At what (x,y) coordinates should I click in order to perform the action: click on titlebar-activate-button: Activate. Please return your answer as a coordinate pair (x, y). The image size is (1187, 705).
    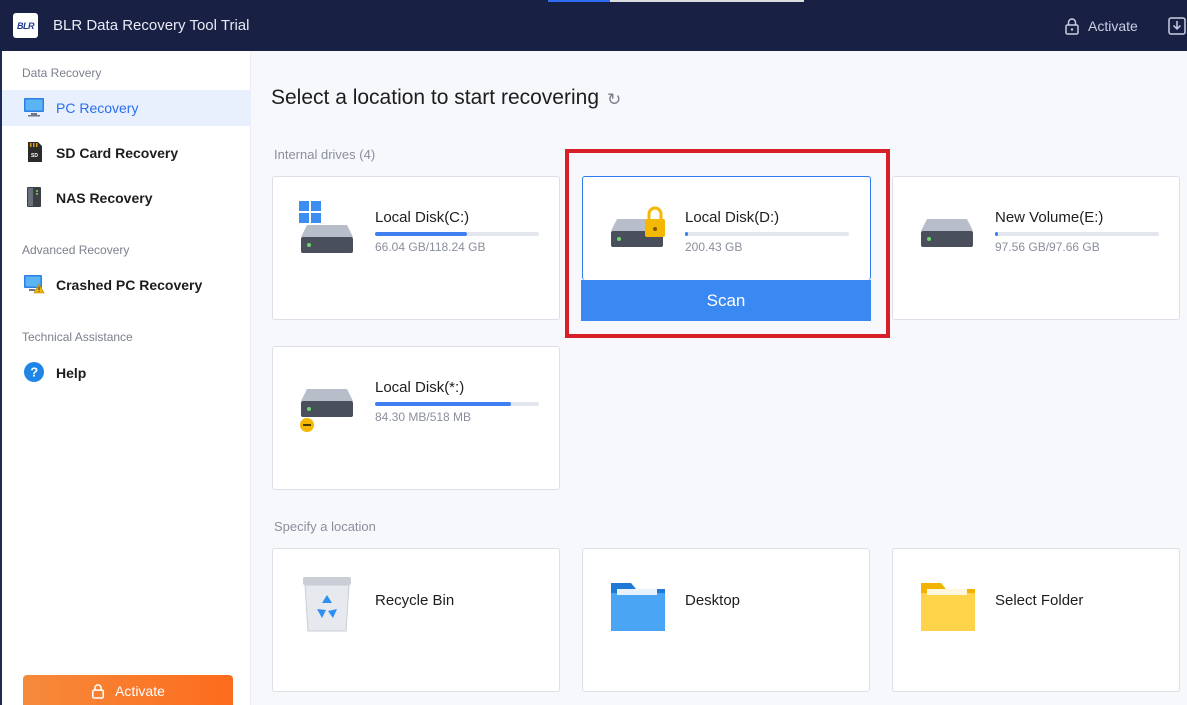
    Looking at the image, I should click on (1101, 26).